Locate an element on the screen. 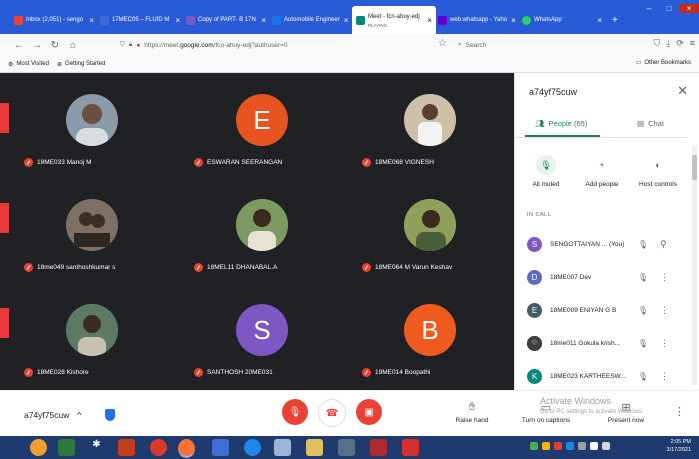 The width and height of the screenshot is (699, 459). tab-meet-active: Meet - fcn-ahuy-edj PLAYING × is located at coordinates (394, 20).